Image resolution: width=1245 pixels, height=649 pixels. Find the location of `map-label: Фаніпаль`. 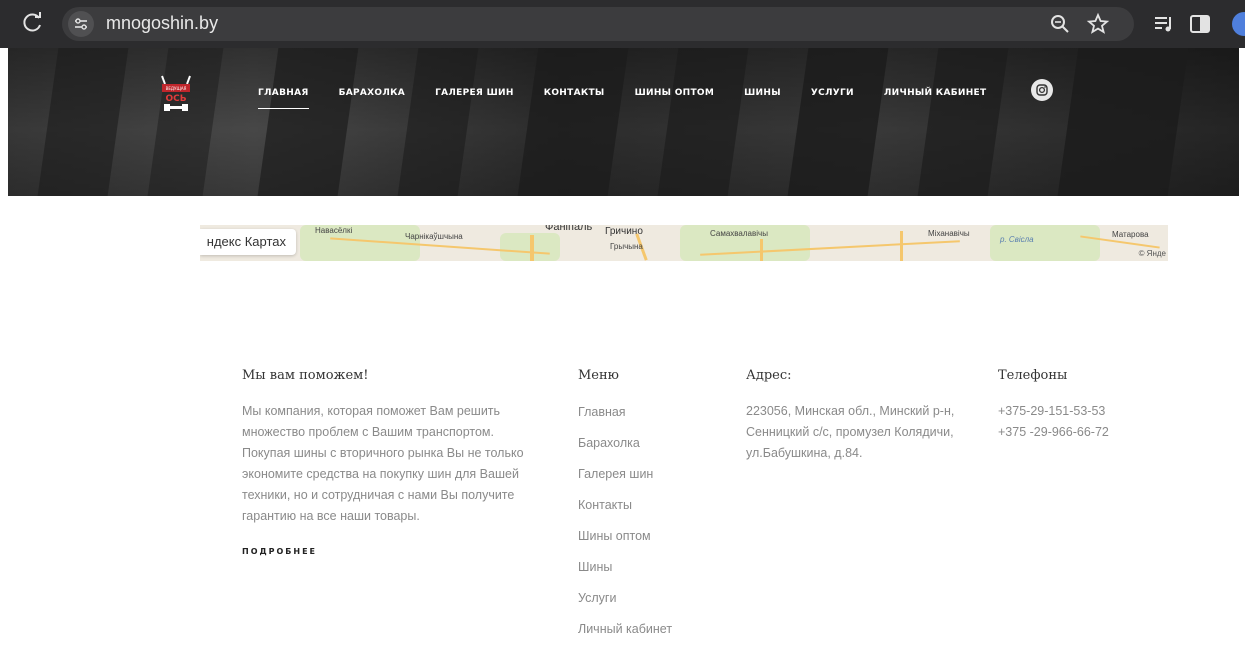

map-label: Фаніпаль is located at coordinates (569, 229).